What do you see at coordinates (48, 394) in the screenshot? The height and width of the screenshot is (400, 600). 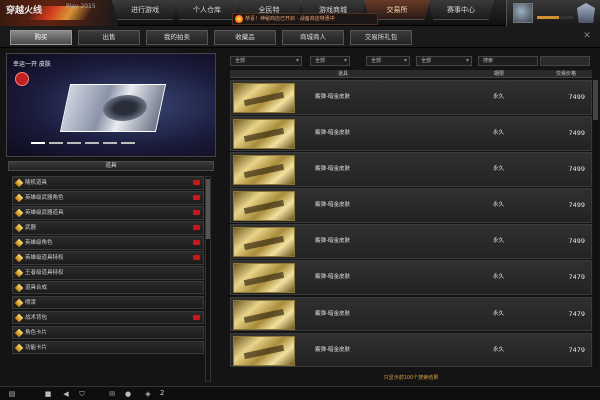 I see `stop-icon: ■` at bounding box center [48, 394].